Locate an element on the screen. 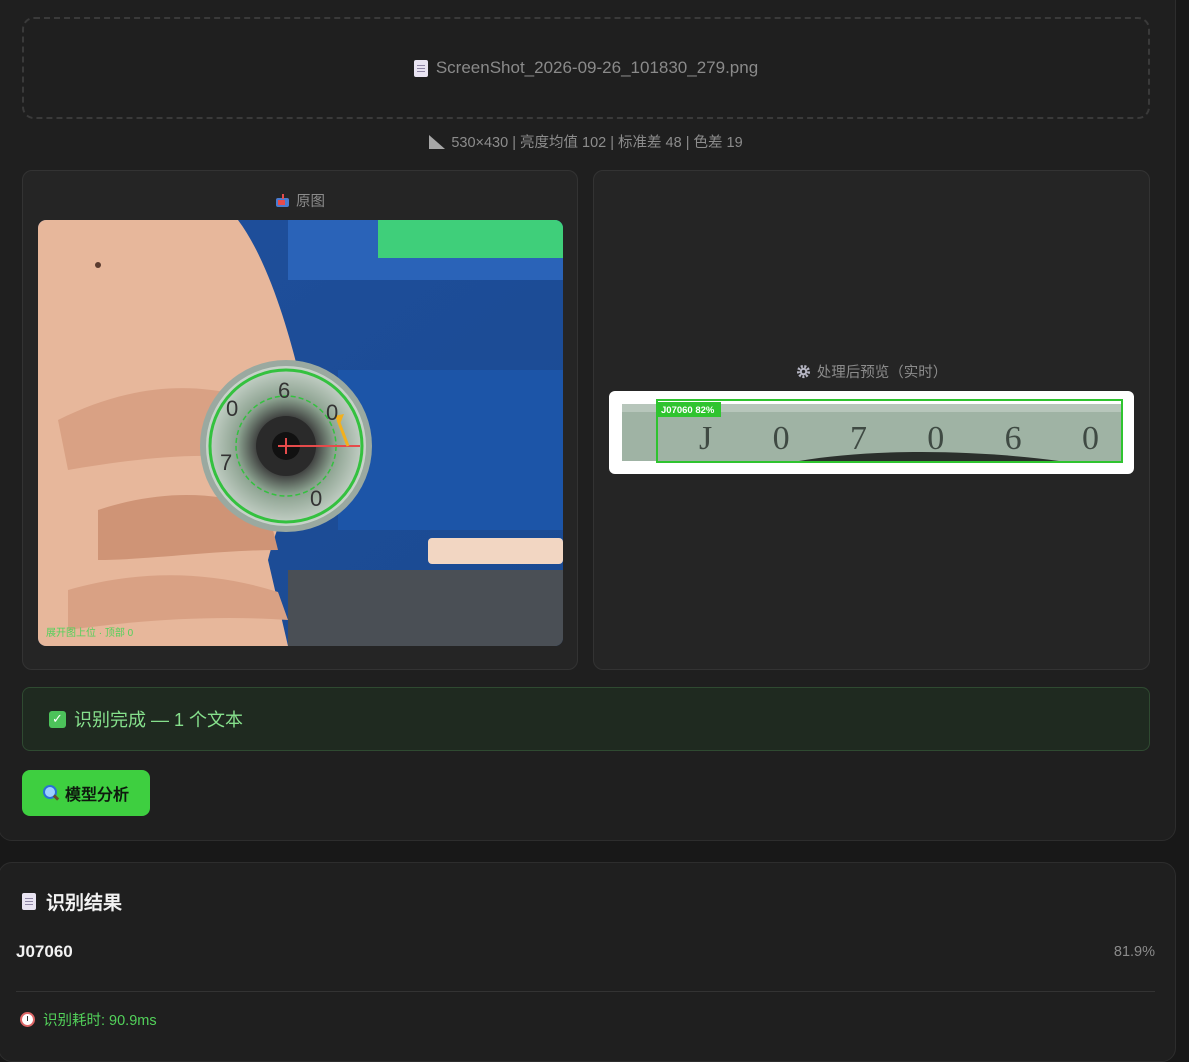 The height and width of the screenshot is (1062, 1189). detection-label: J07060 82% is located at coordinates (688, 410).